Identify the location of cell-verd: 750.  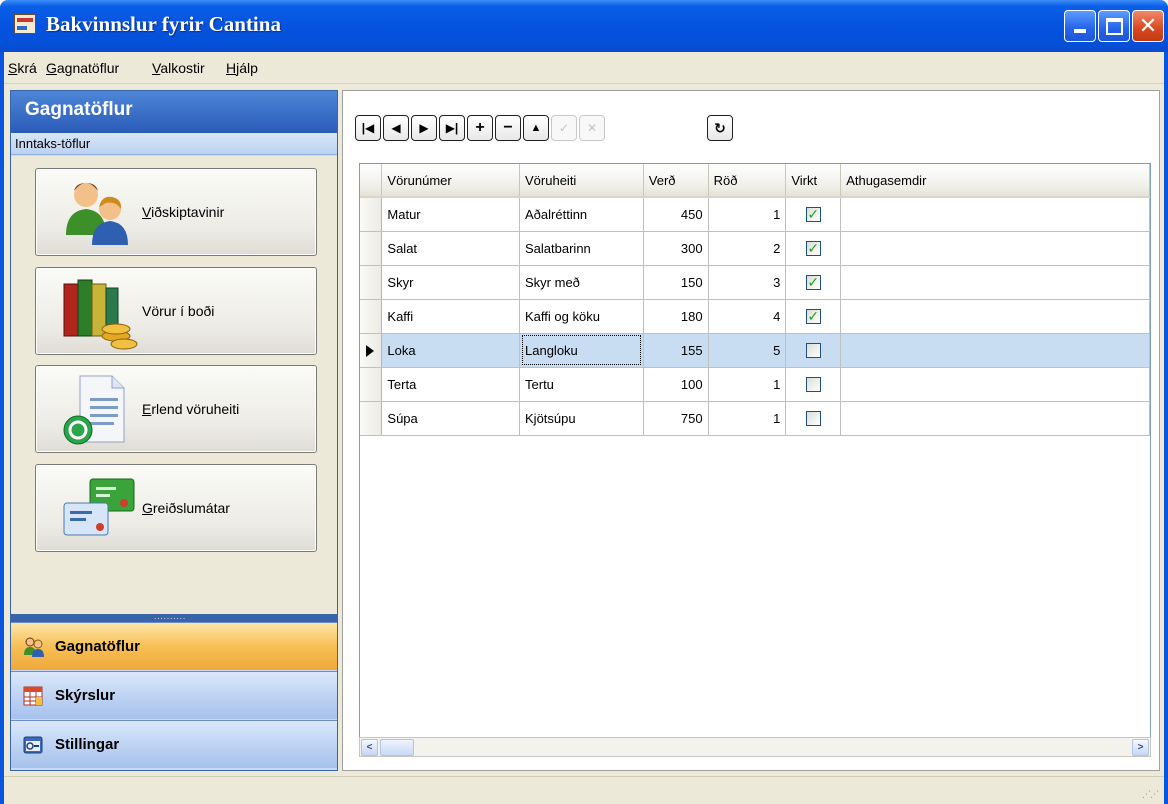
(676, 418).